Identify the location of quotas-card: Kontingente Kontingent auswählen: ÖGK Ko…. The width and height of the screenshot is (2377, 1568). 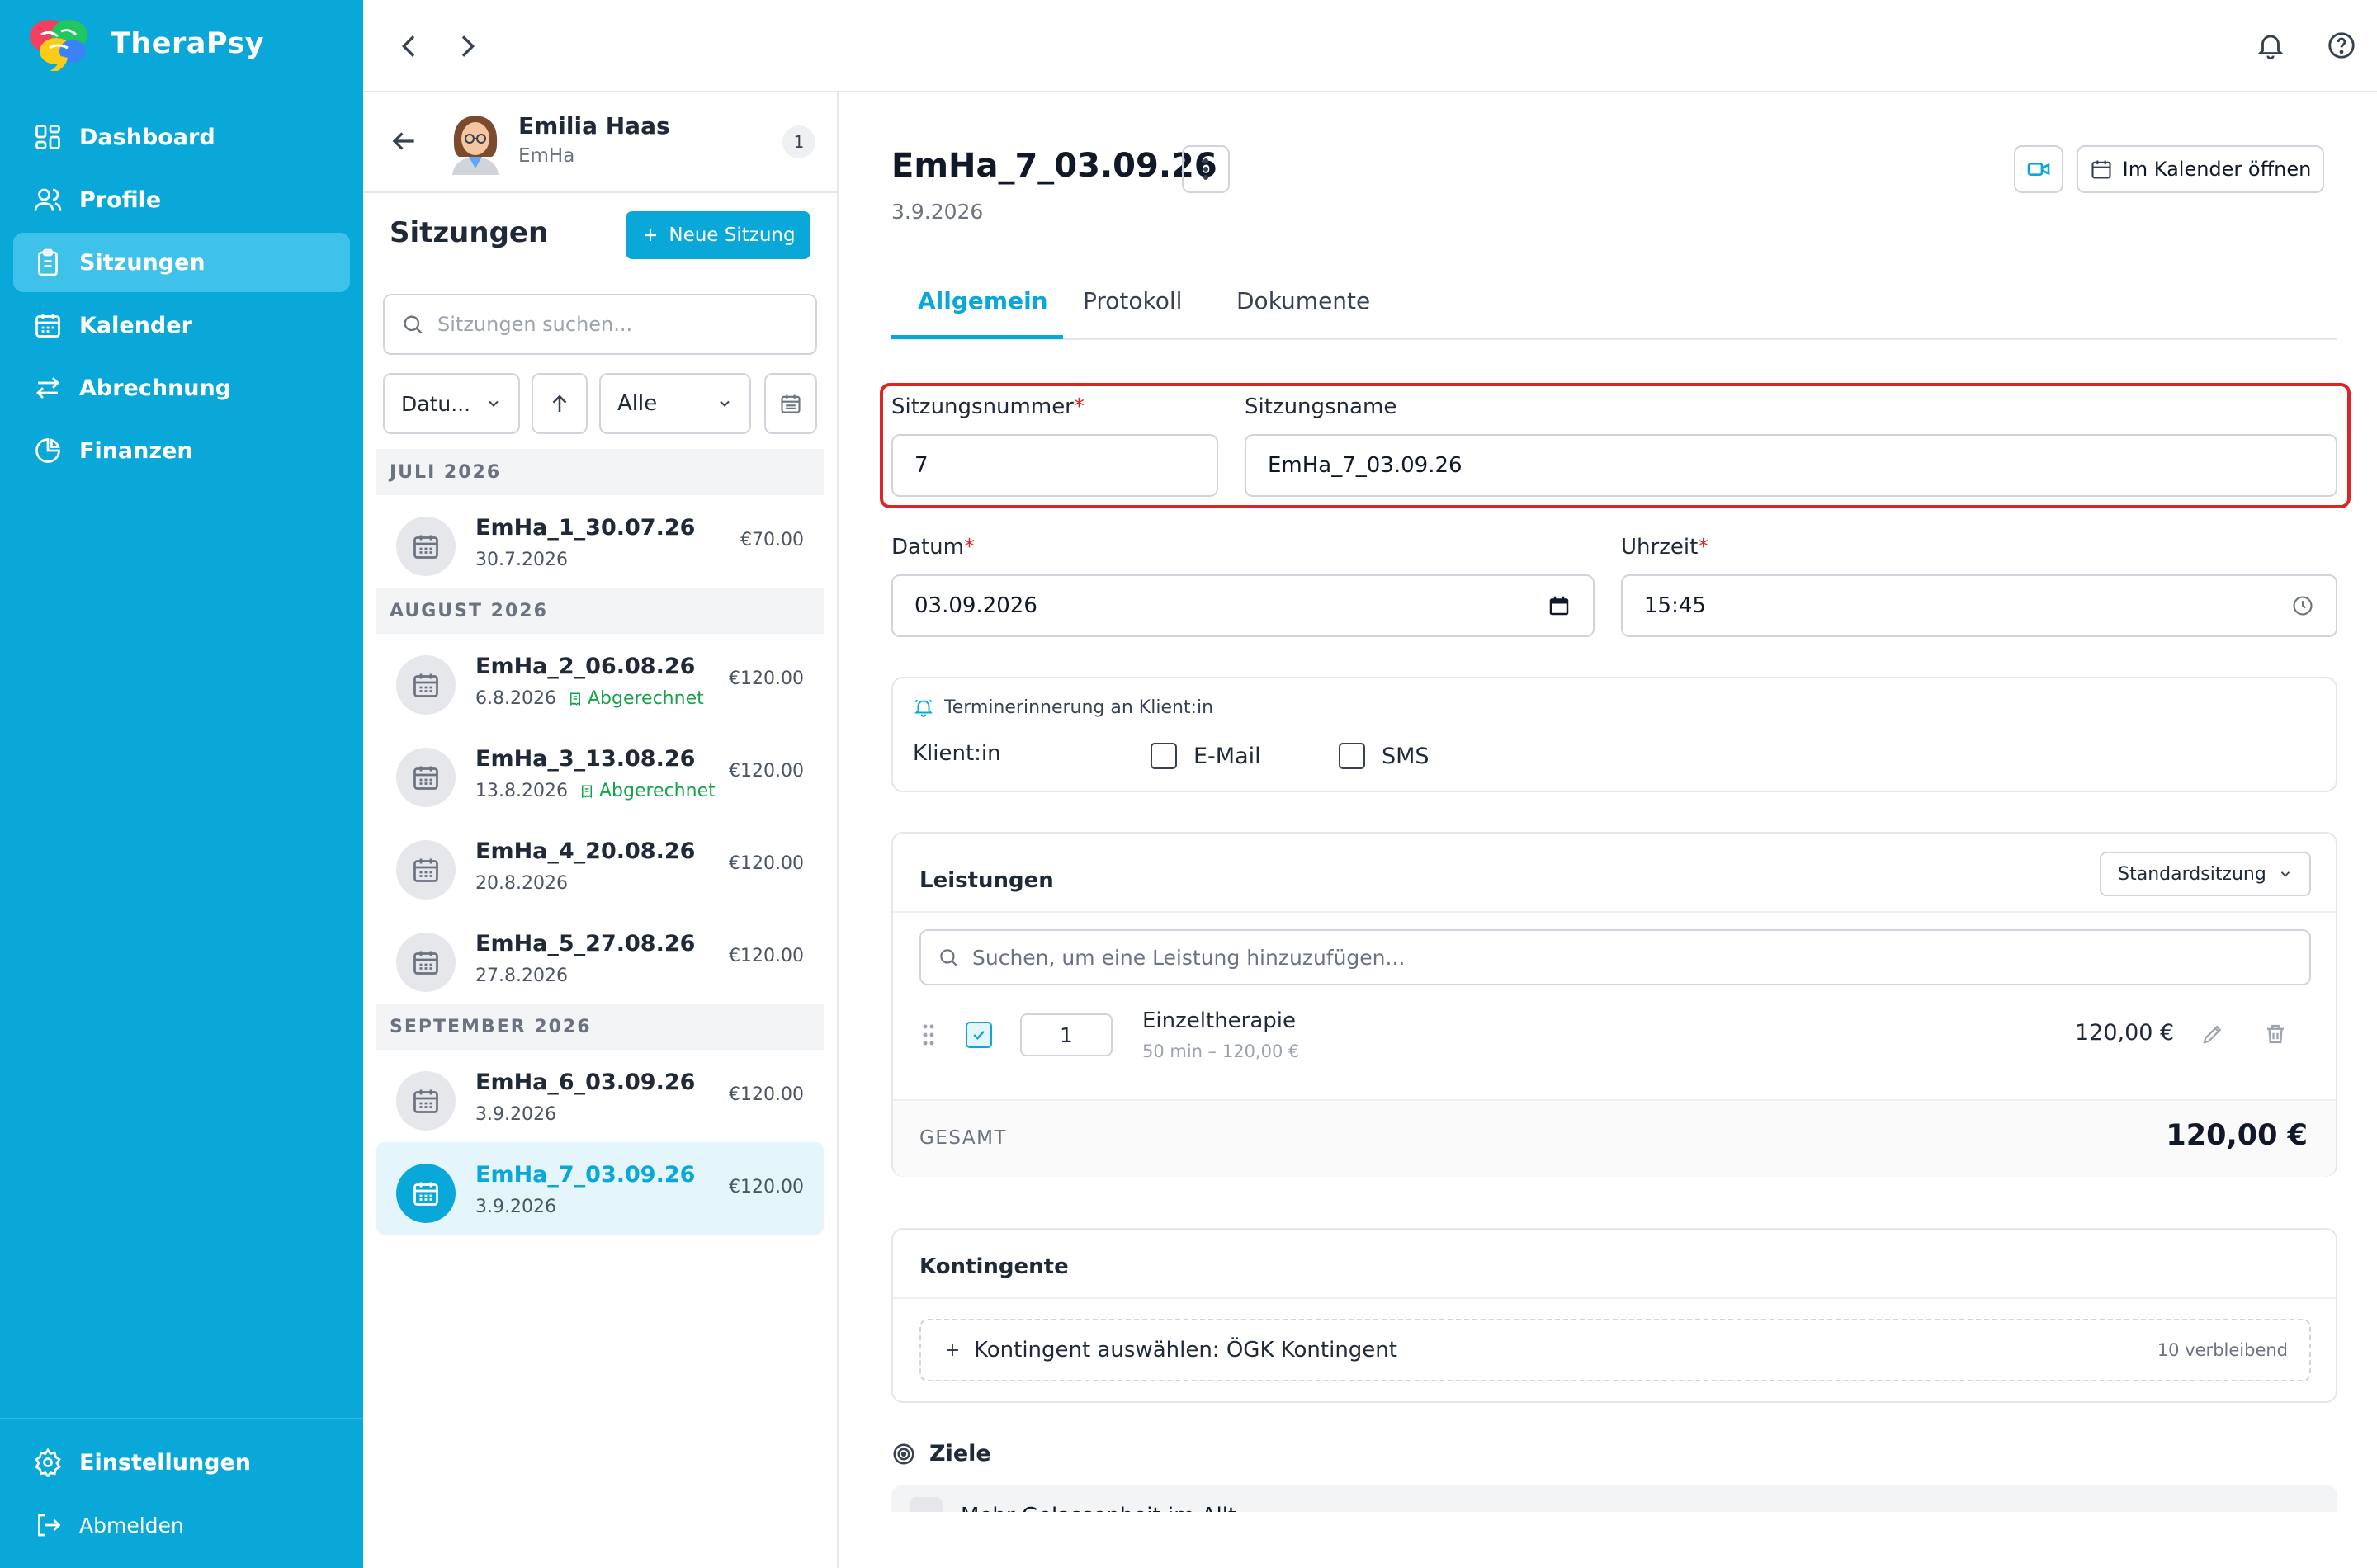
(1614, 1315).